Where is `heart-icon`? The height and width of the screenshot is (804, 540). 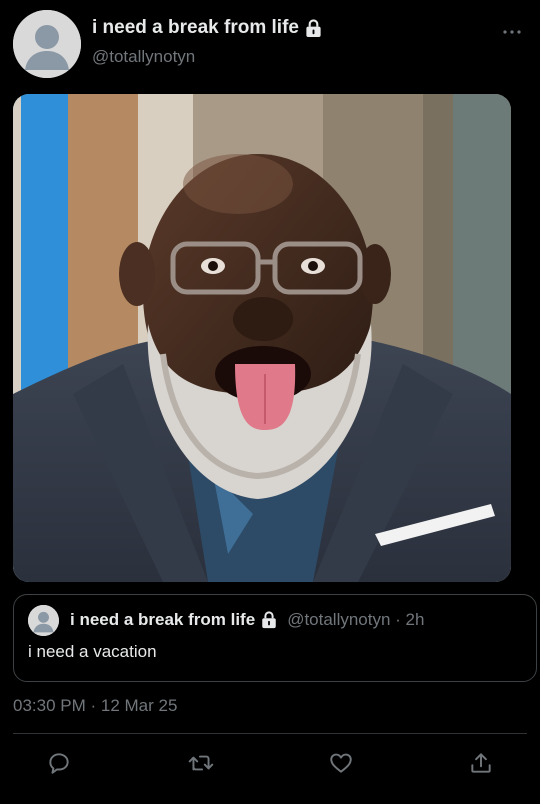
heart-icon is located at coordinates (341, 763).